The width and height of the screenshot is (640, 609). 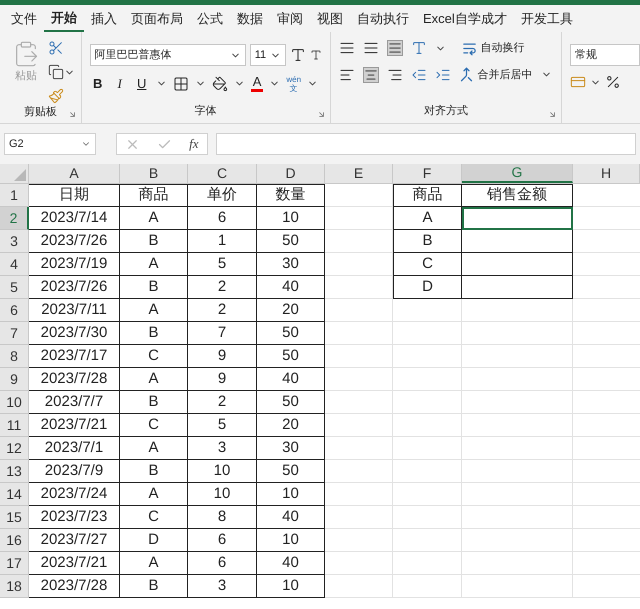 I want to click on row-header: 8, so click(x=14, y=356).